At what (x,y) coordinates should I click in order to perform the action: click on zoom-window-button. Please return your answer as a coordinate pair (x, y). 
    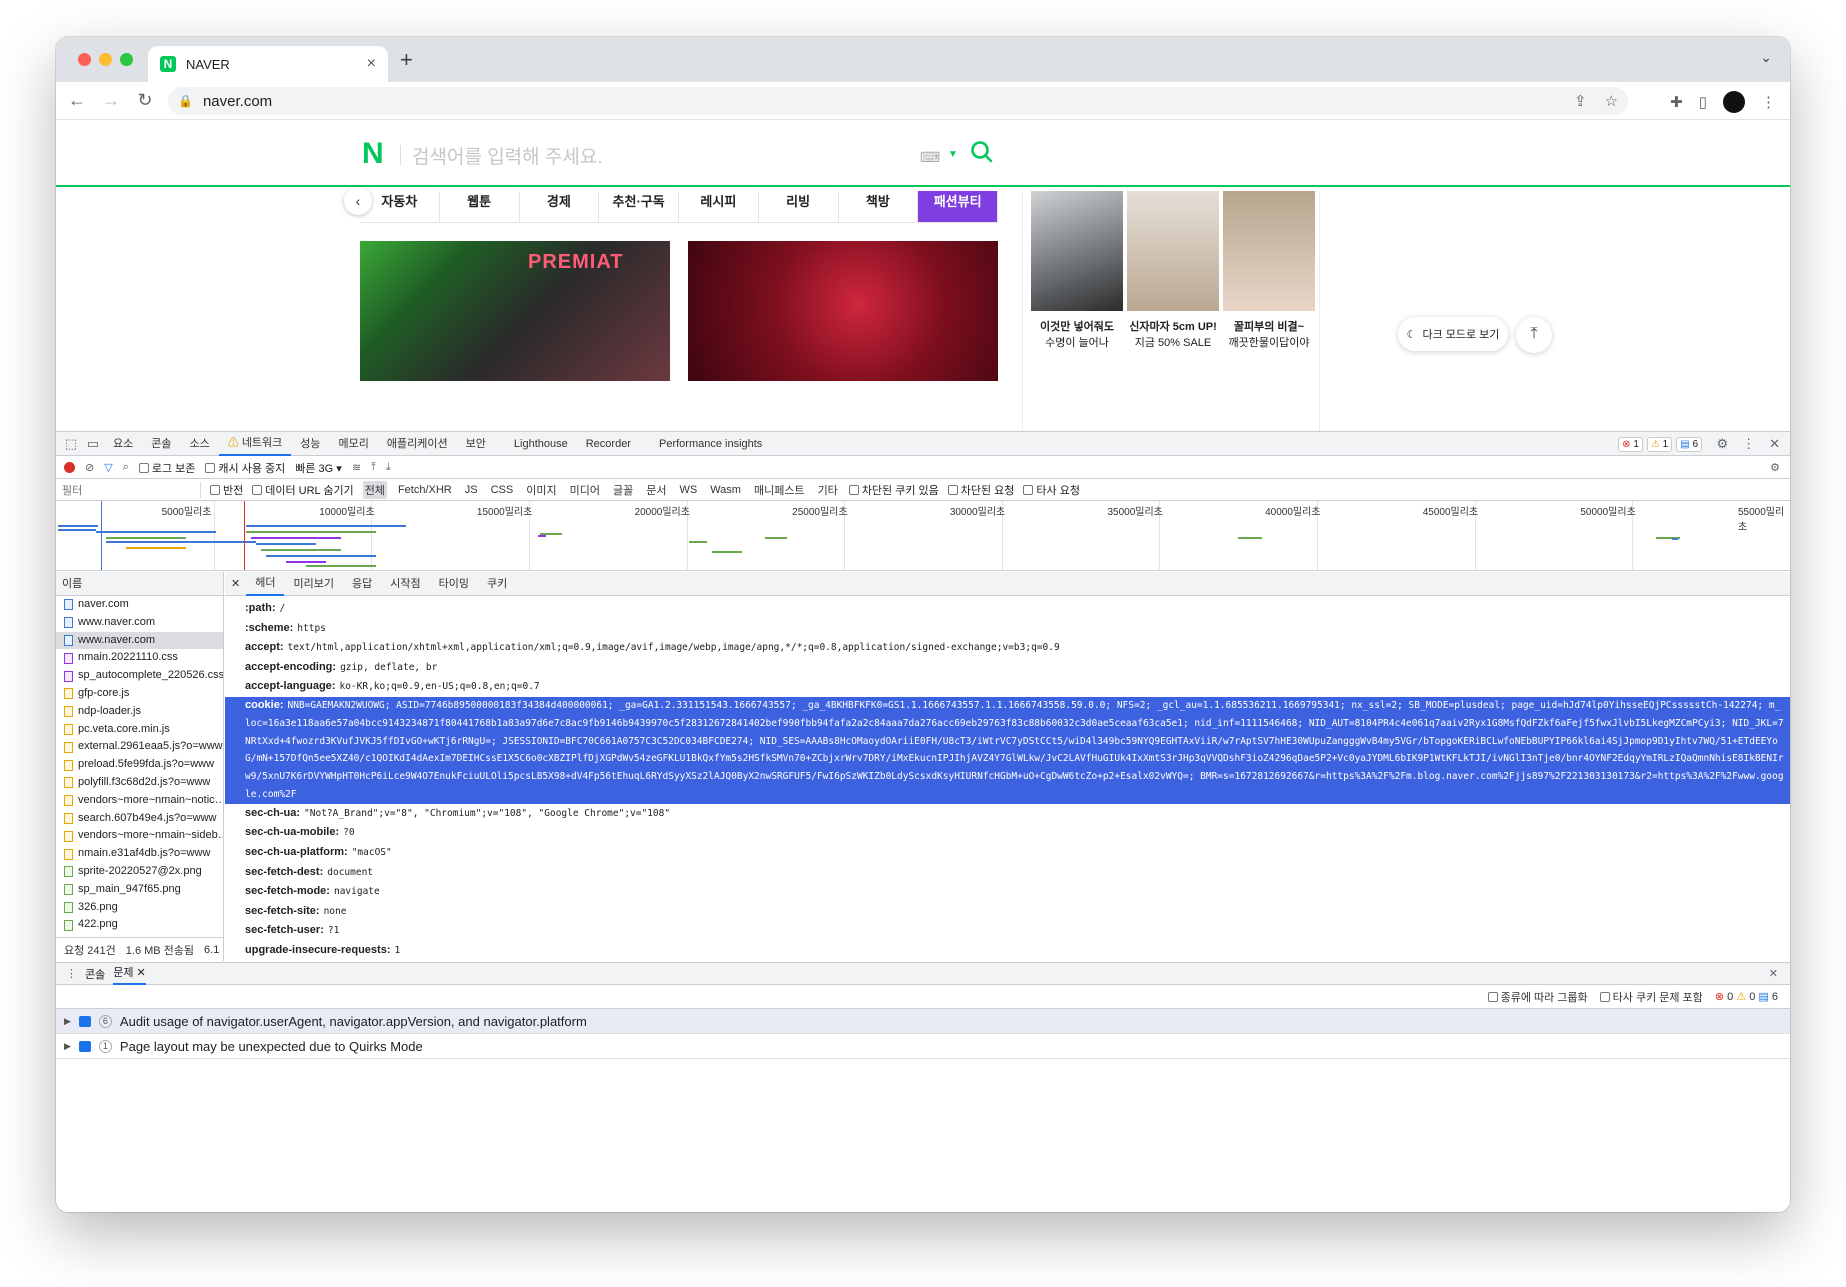
    Looking at the image, I should click on (126, 59).